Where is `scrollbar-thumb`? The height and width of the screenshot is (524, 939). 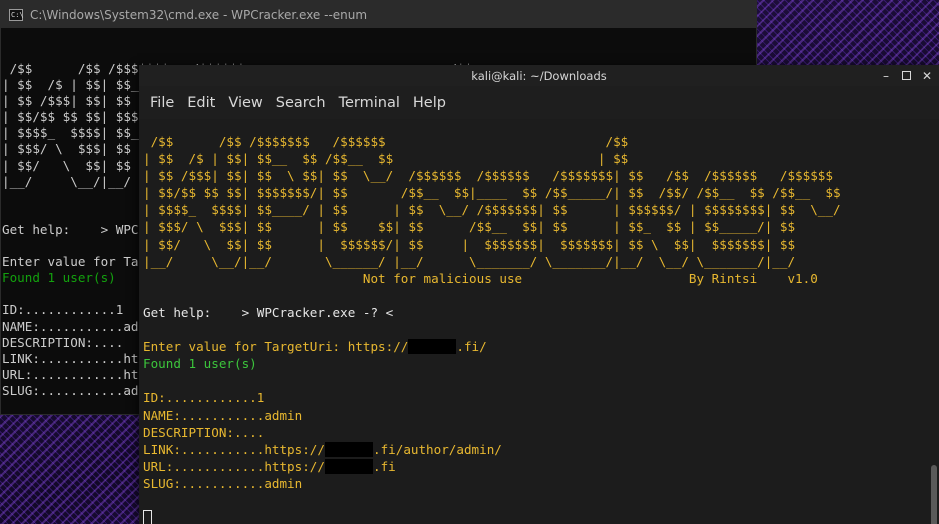
scrollbar-thumb is located at coordinates (934, 494).